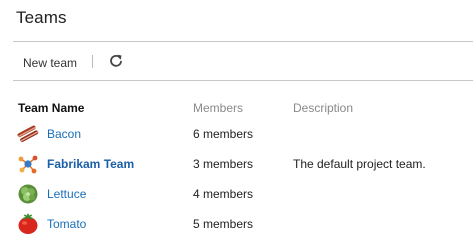  What do you see at coordinates (41, 17) in the screenshot?
I see `page-title: Teams` at bounding box center [41, 17].